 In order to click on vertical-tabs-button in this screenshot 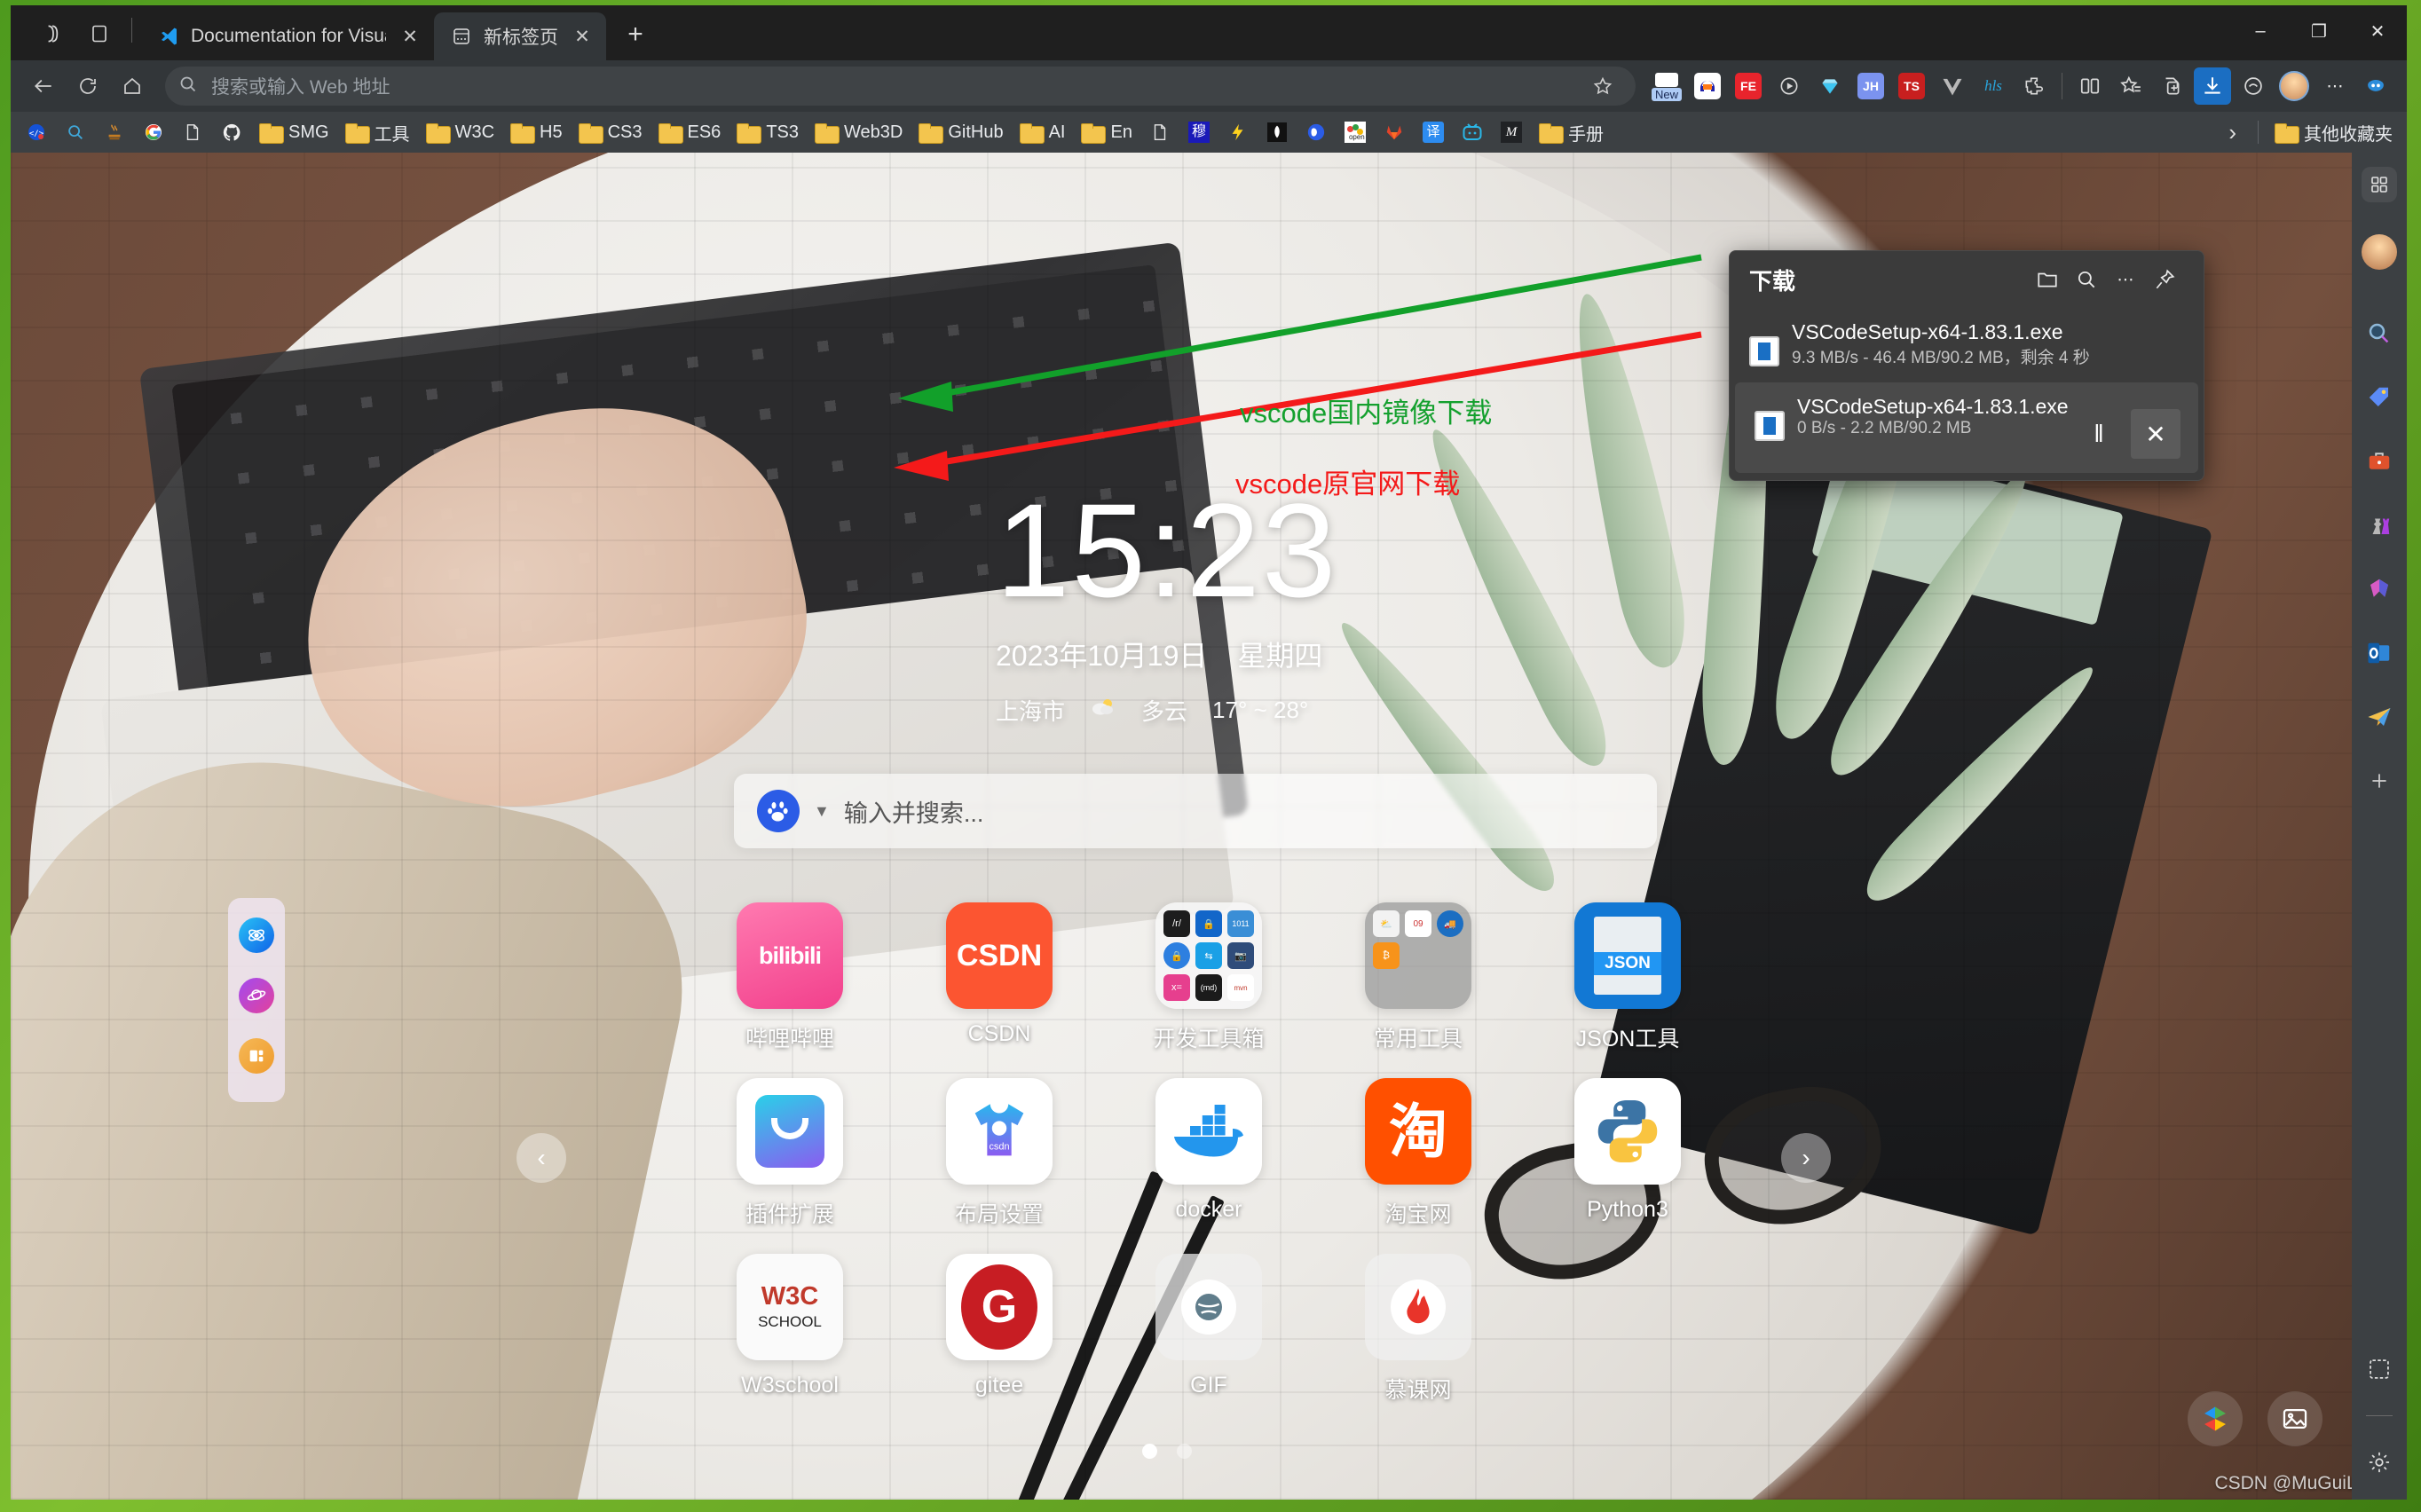, I will do `click(99, 34)`.